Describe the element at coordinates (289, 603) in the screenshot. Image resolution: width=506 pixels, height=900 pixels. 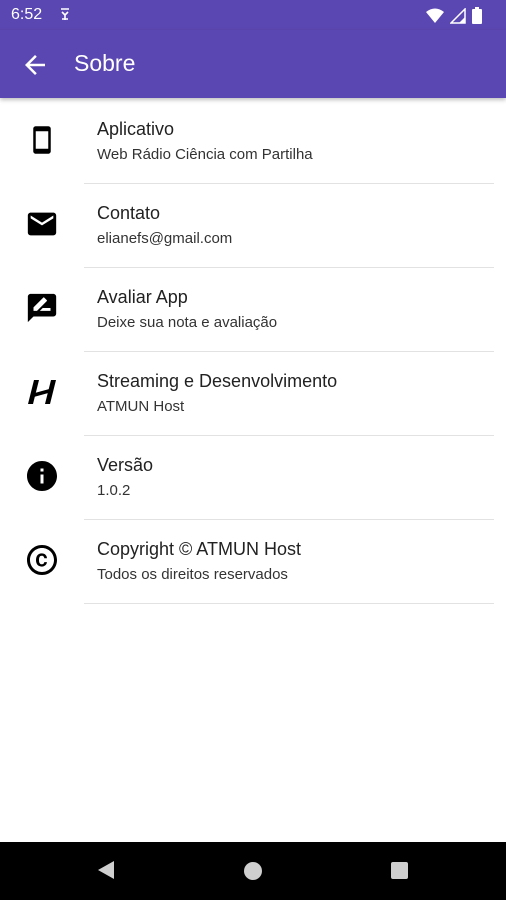
I see `divider` at that location.